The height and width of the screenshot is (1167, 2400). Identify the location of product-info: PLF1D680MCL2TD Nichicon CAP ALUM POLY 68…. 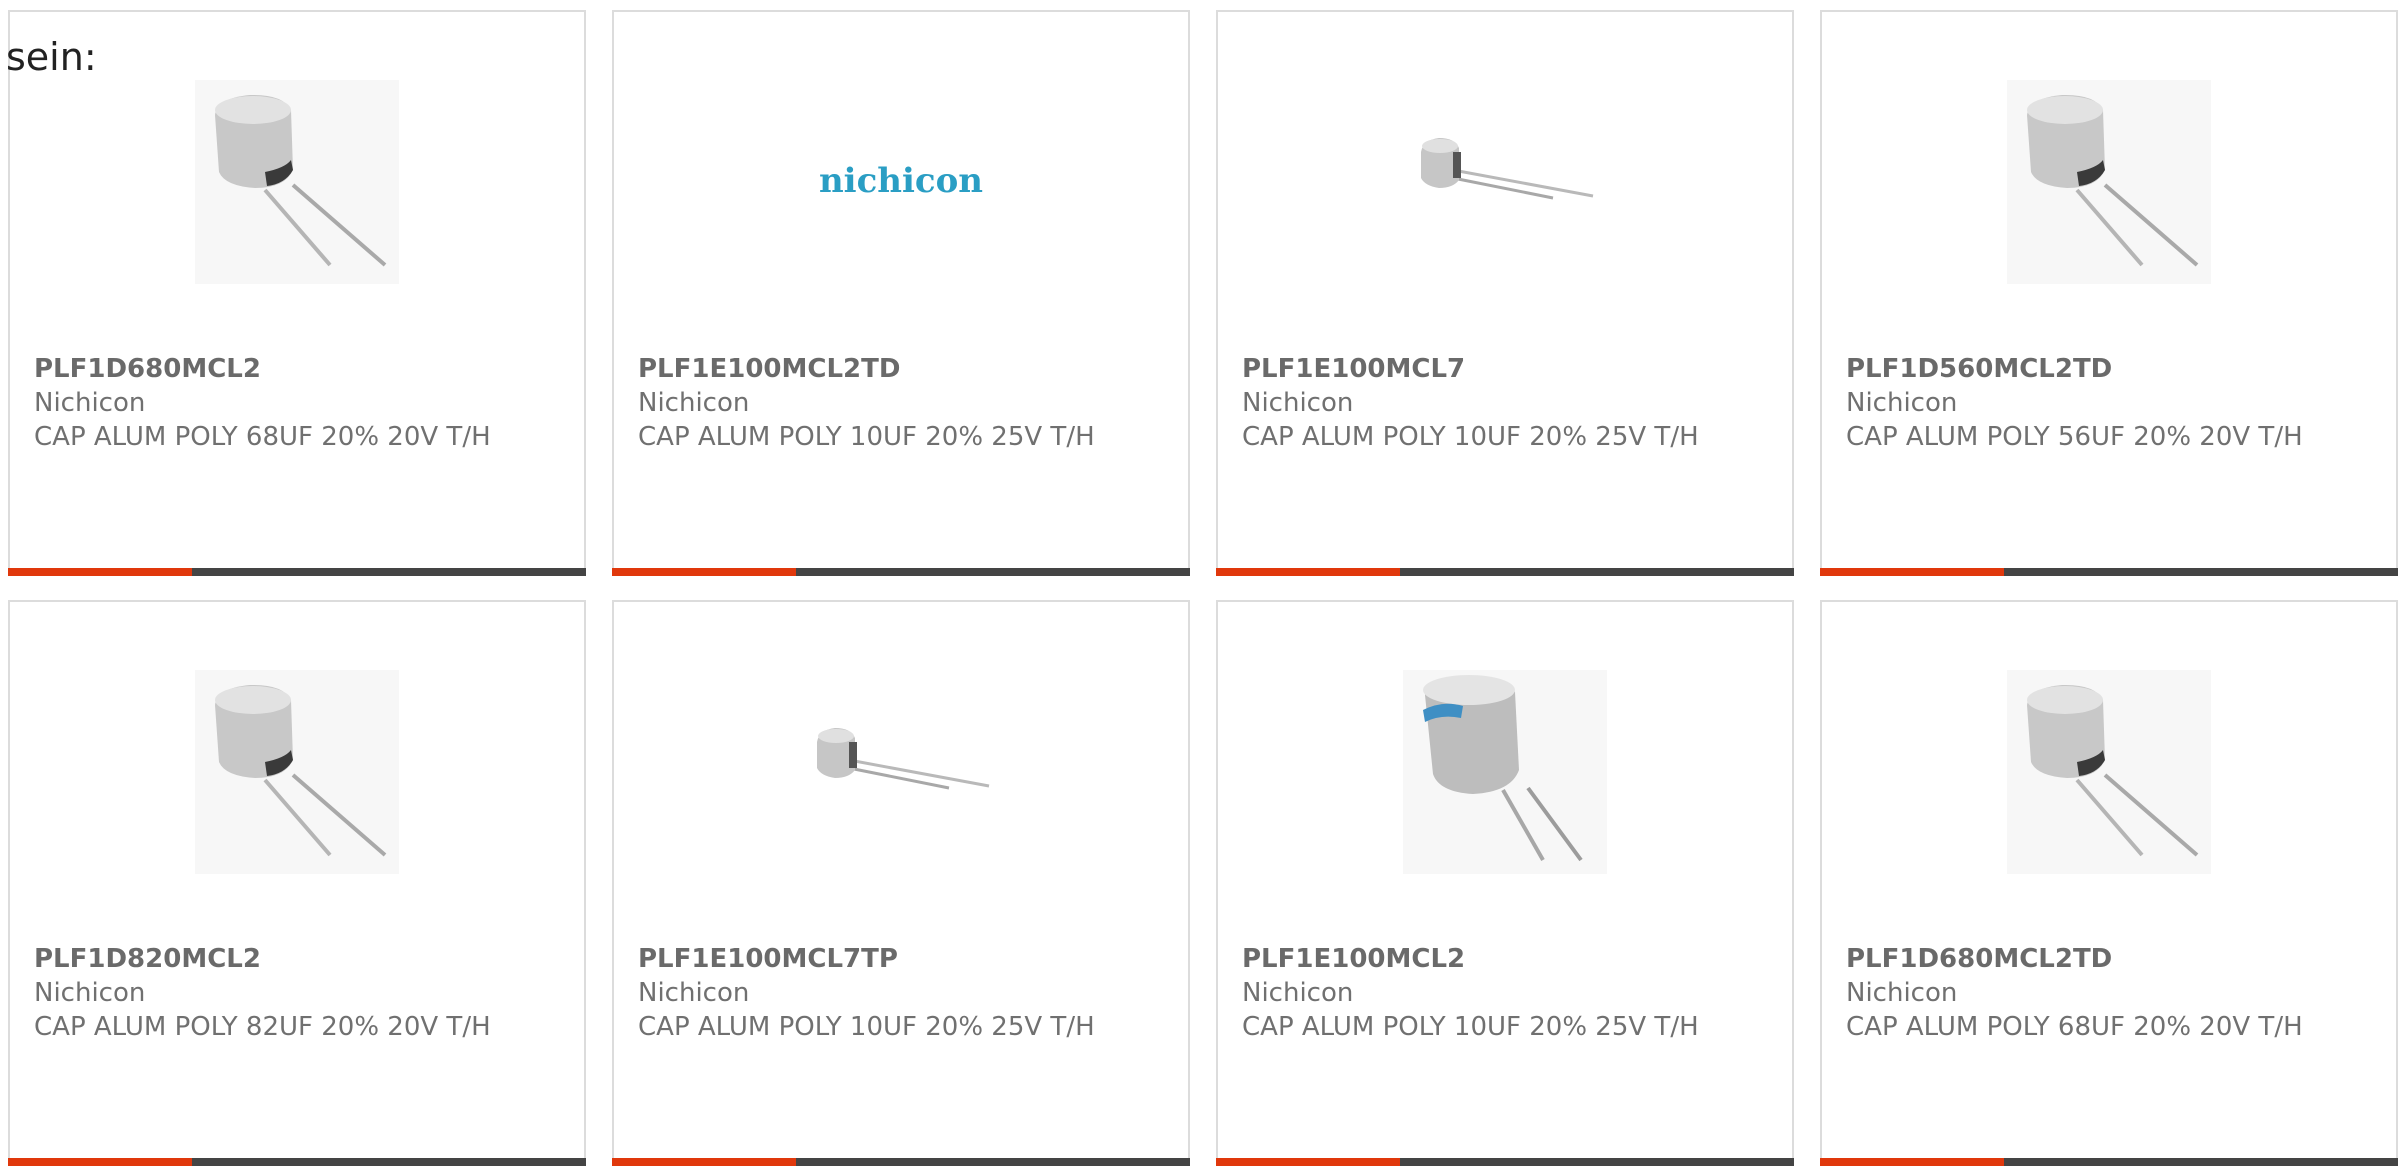
(2086, 993).